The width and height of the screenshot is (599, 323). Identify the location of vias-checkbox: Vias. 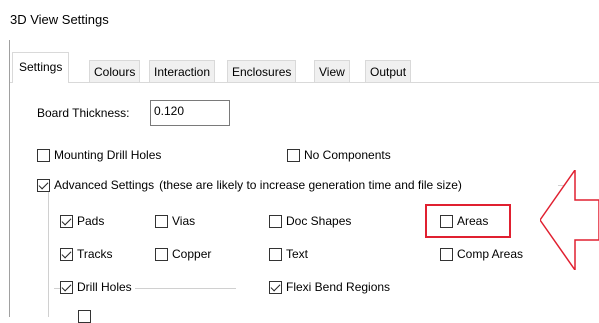
(175, 221).